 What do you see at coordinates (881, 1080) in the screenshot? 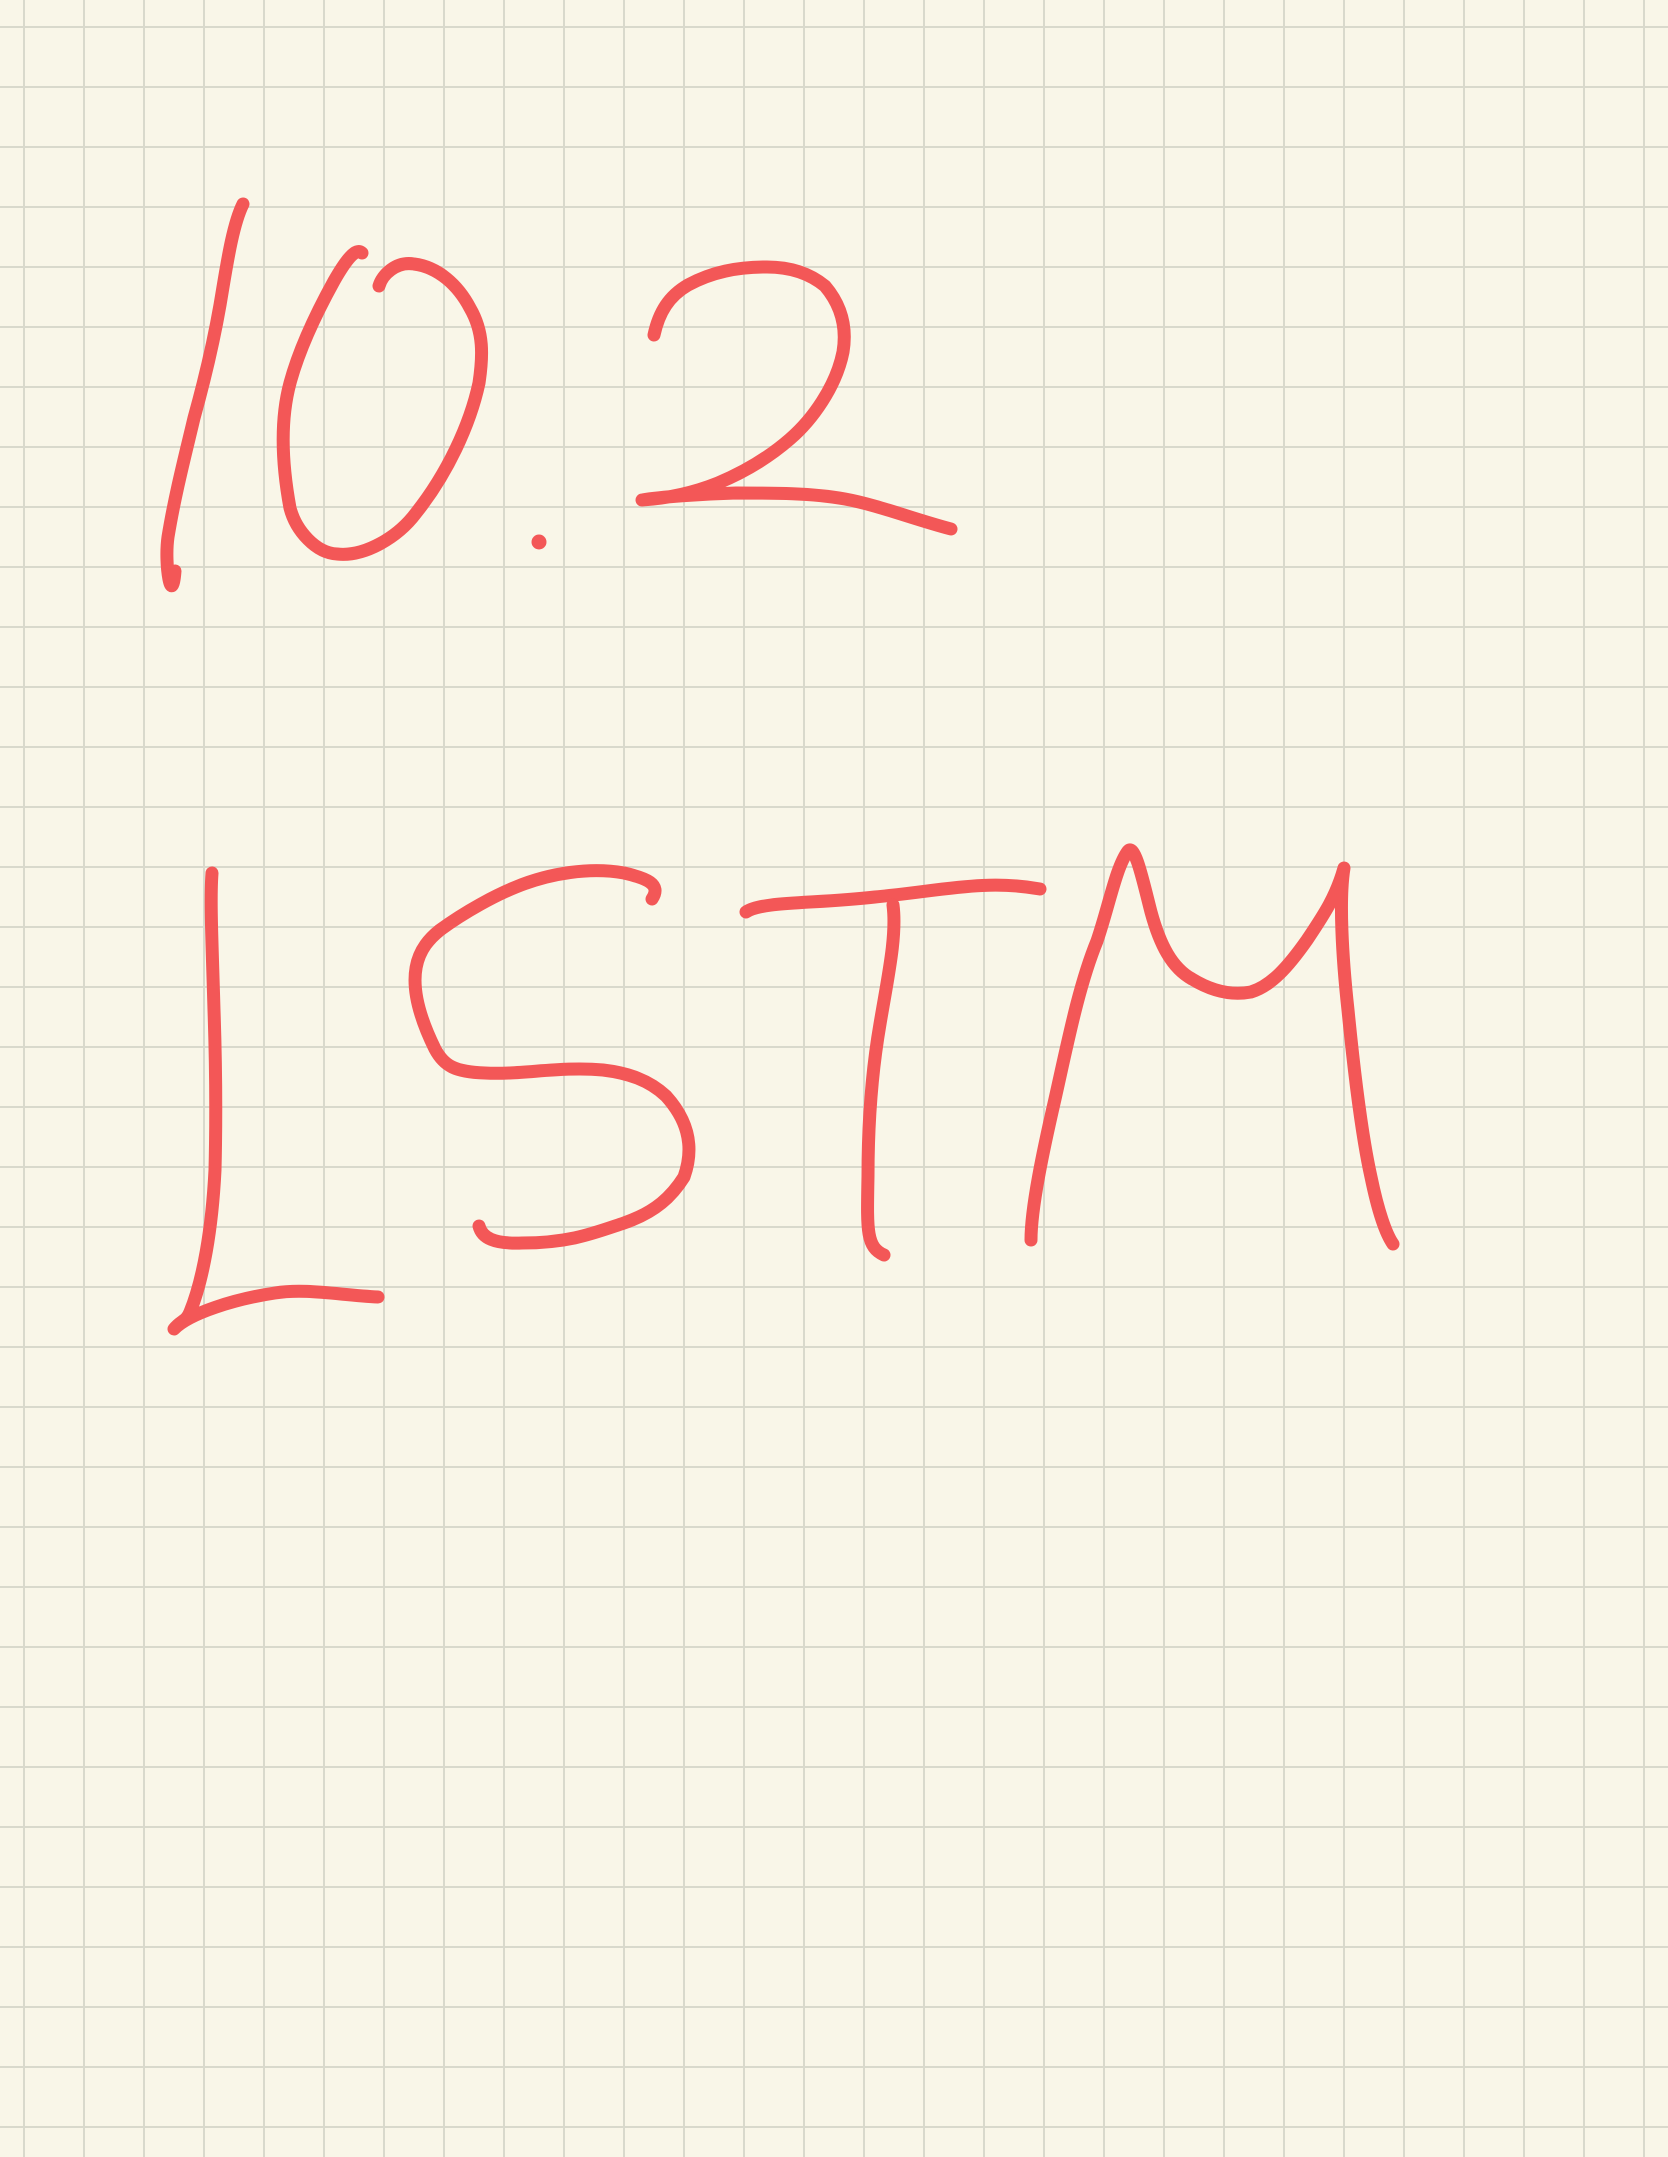
I see `stroke-letter-T-stem` at bounding box center [881, 1080].